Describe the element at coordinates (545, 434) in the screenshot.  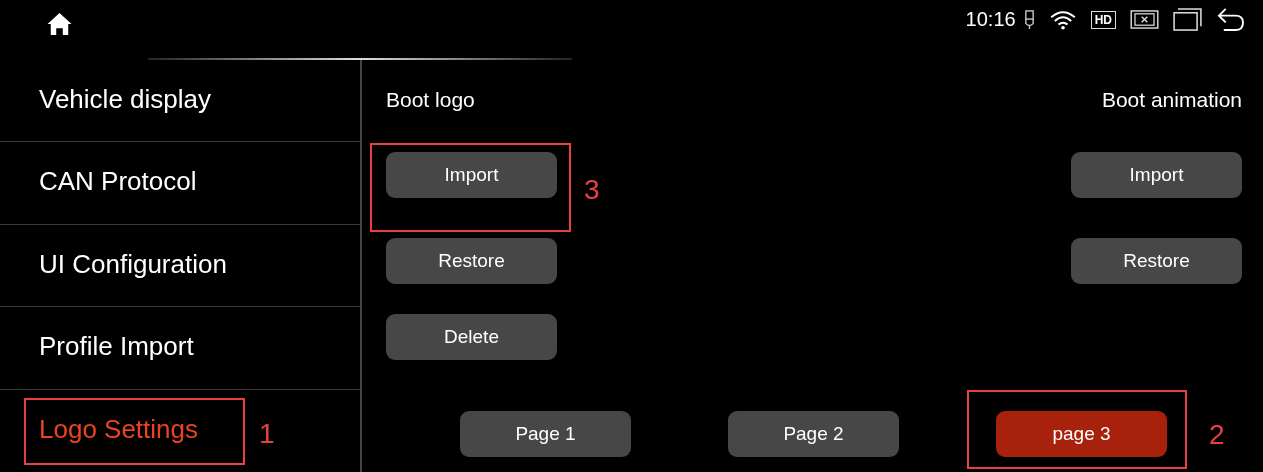
I see `page-button: Page 1` at that location.